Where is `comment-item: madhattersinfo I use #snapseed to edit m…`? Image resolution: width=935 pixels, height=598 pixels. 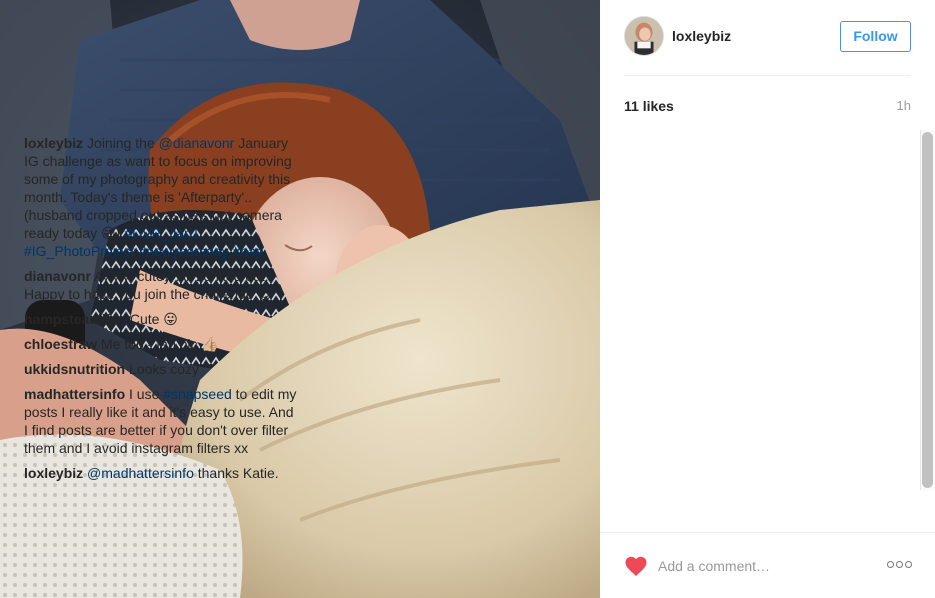
comment-item: madhattersinfo I use #snapseed to edit m… is located at coordinates (169, 421).